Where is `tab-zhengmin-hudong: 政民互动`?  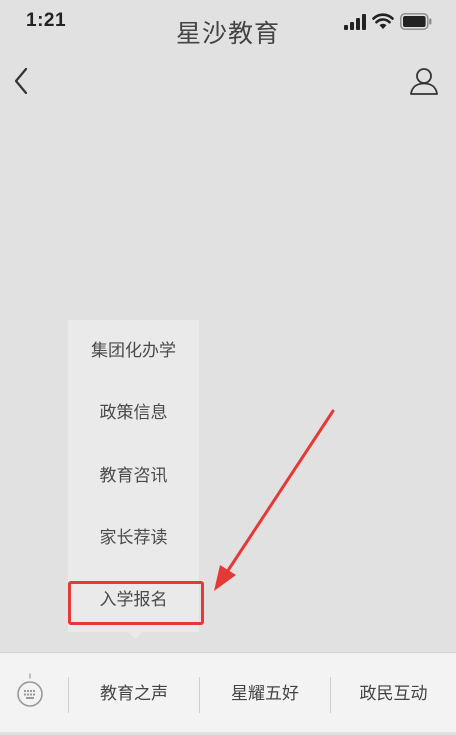 tab-zhengmin-hudong: 政民互动 is located at coordinates (393, 693).